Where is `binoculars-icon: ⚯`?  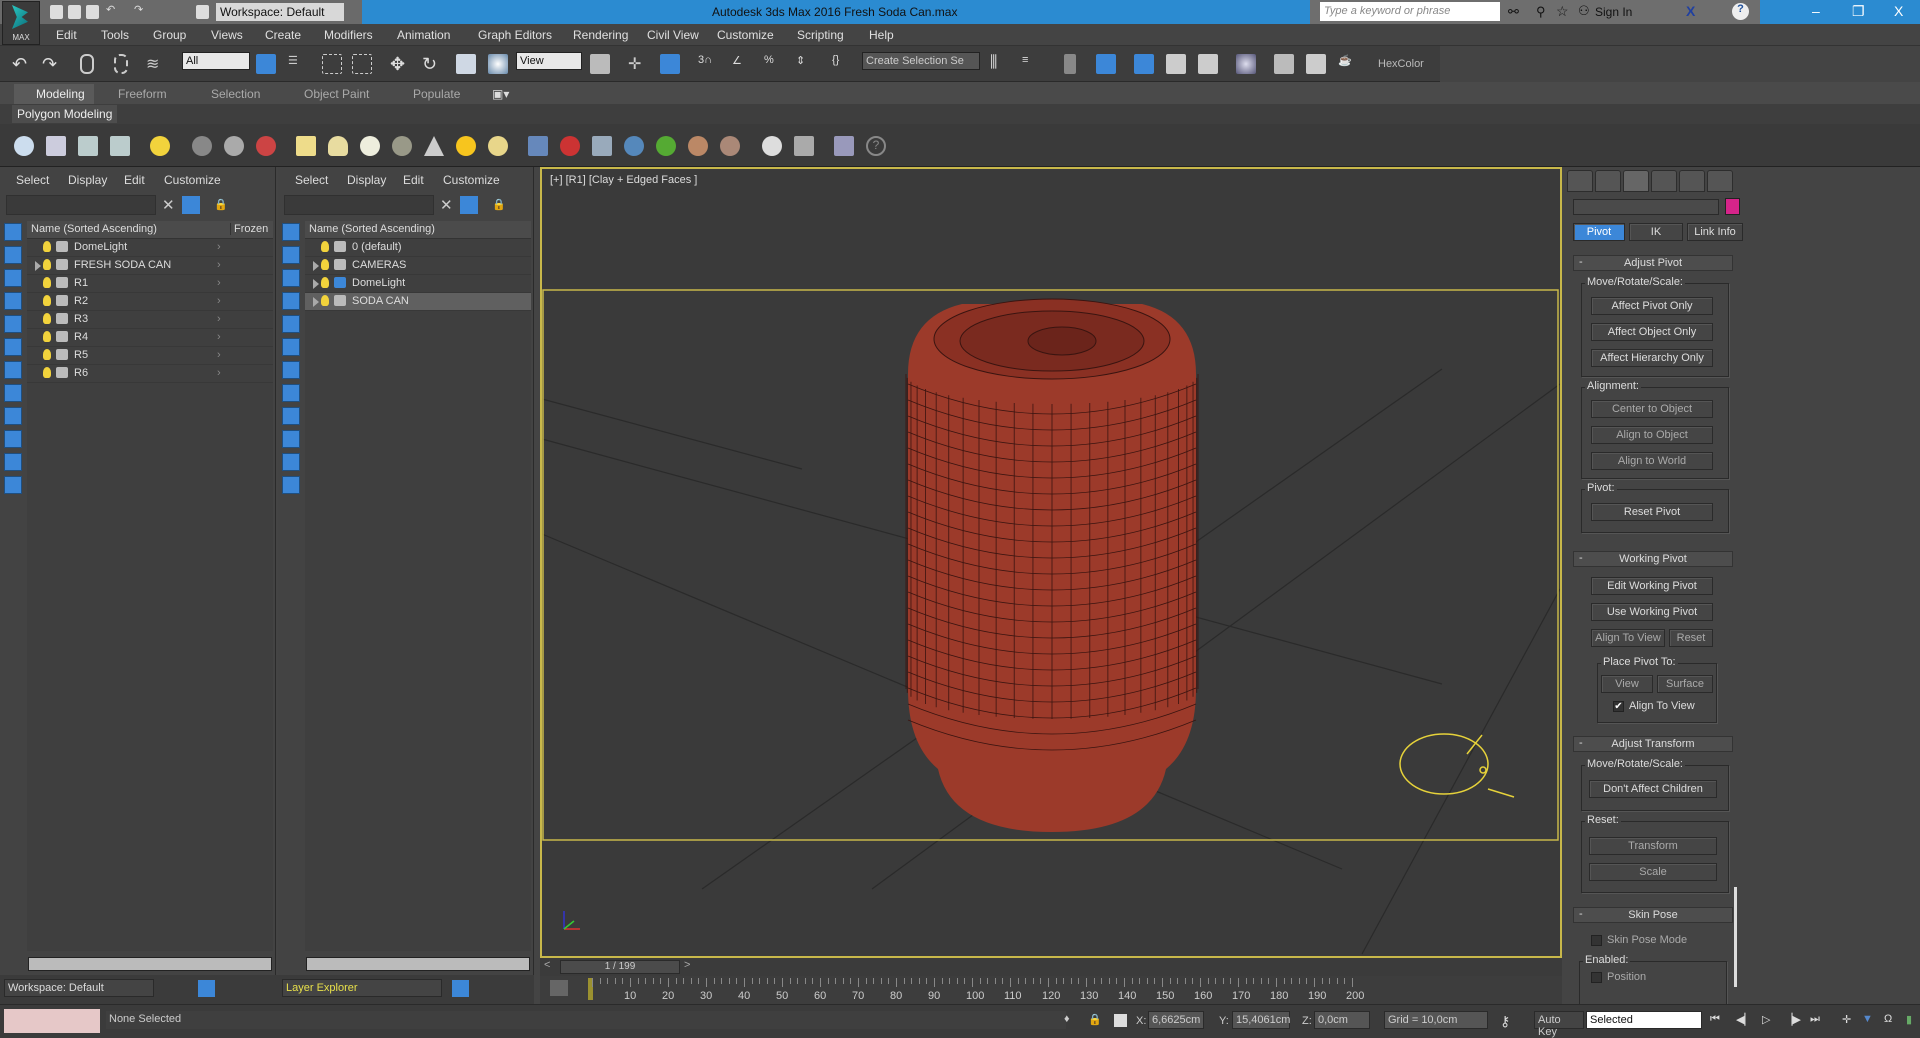
binoculars-icon: ⚯ is located at coordinates (1513, 12).